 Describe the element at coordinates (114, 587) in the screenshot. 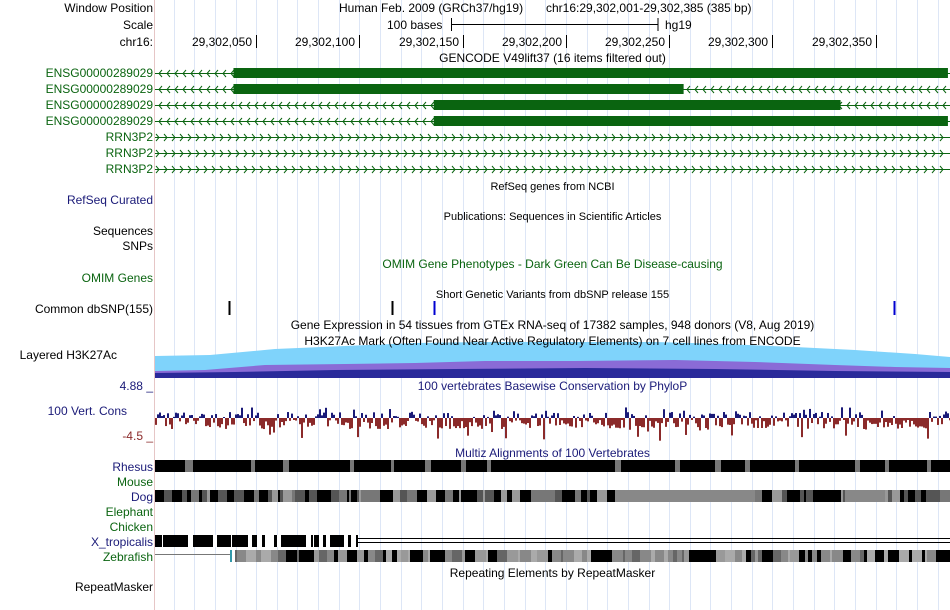

I see `repeatmasker-track-label: RepeatMasker` at that location.